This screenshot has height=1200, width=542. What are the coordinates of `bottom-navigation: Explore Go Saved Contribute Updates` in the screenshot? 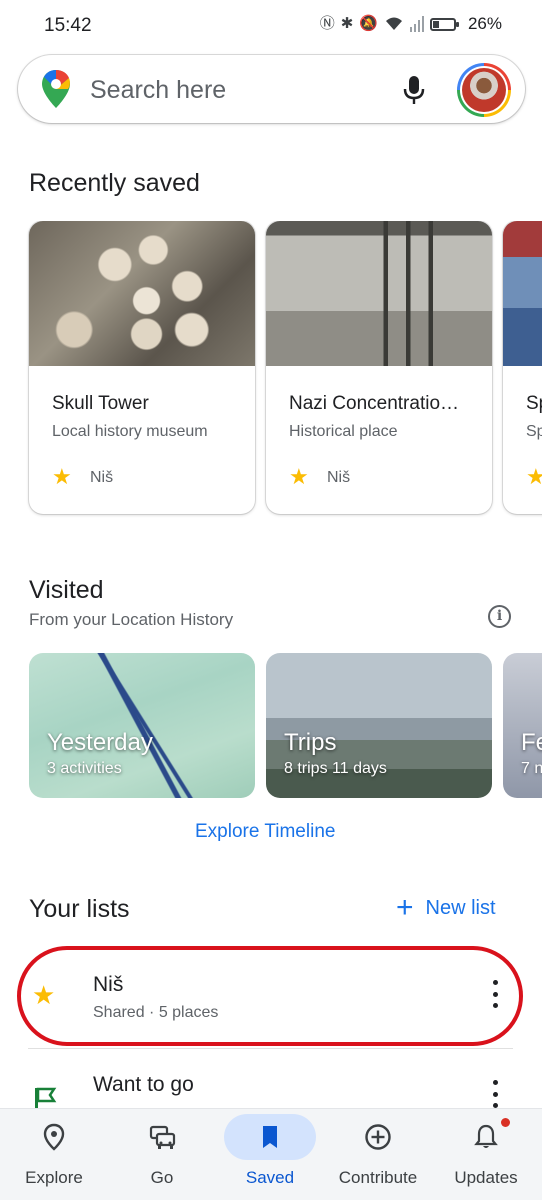 It's located at (271, 1154).